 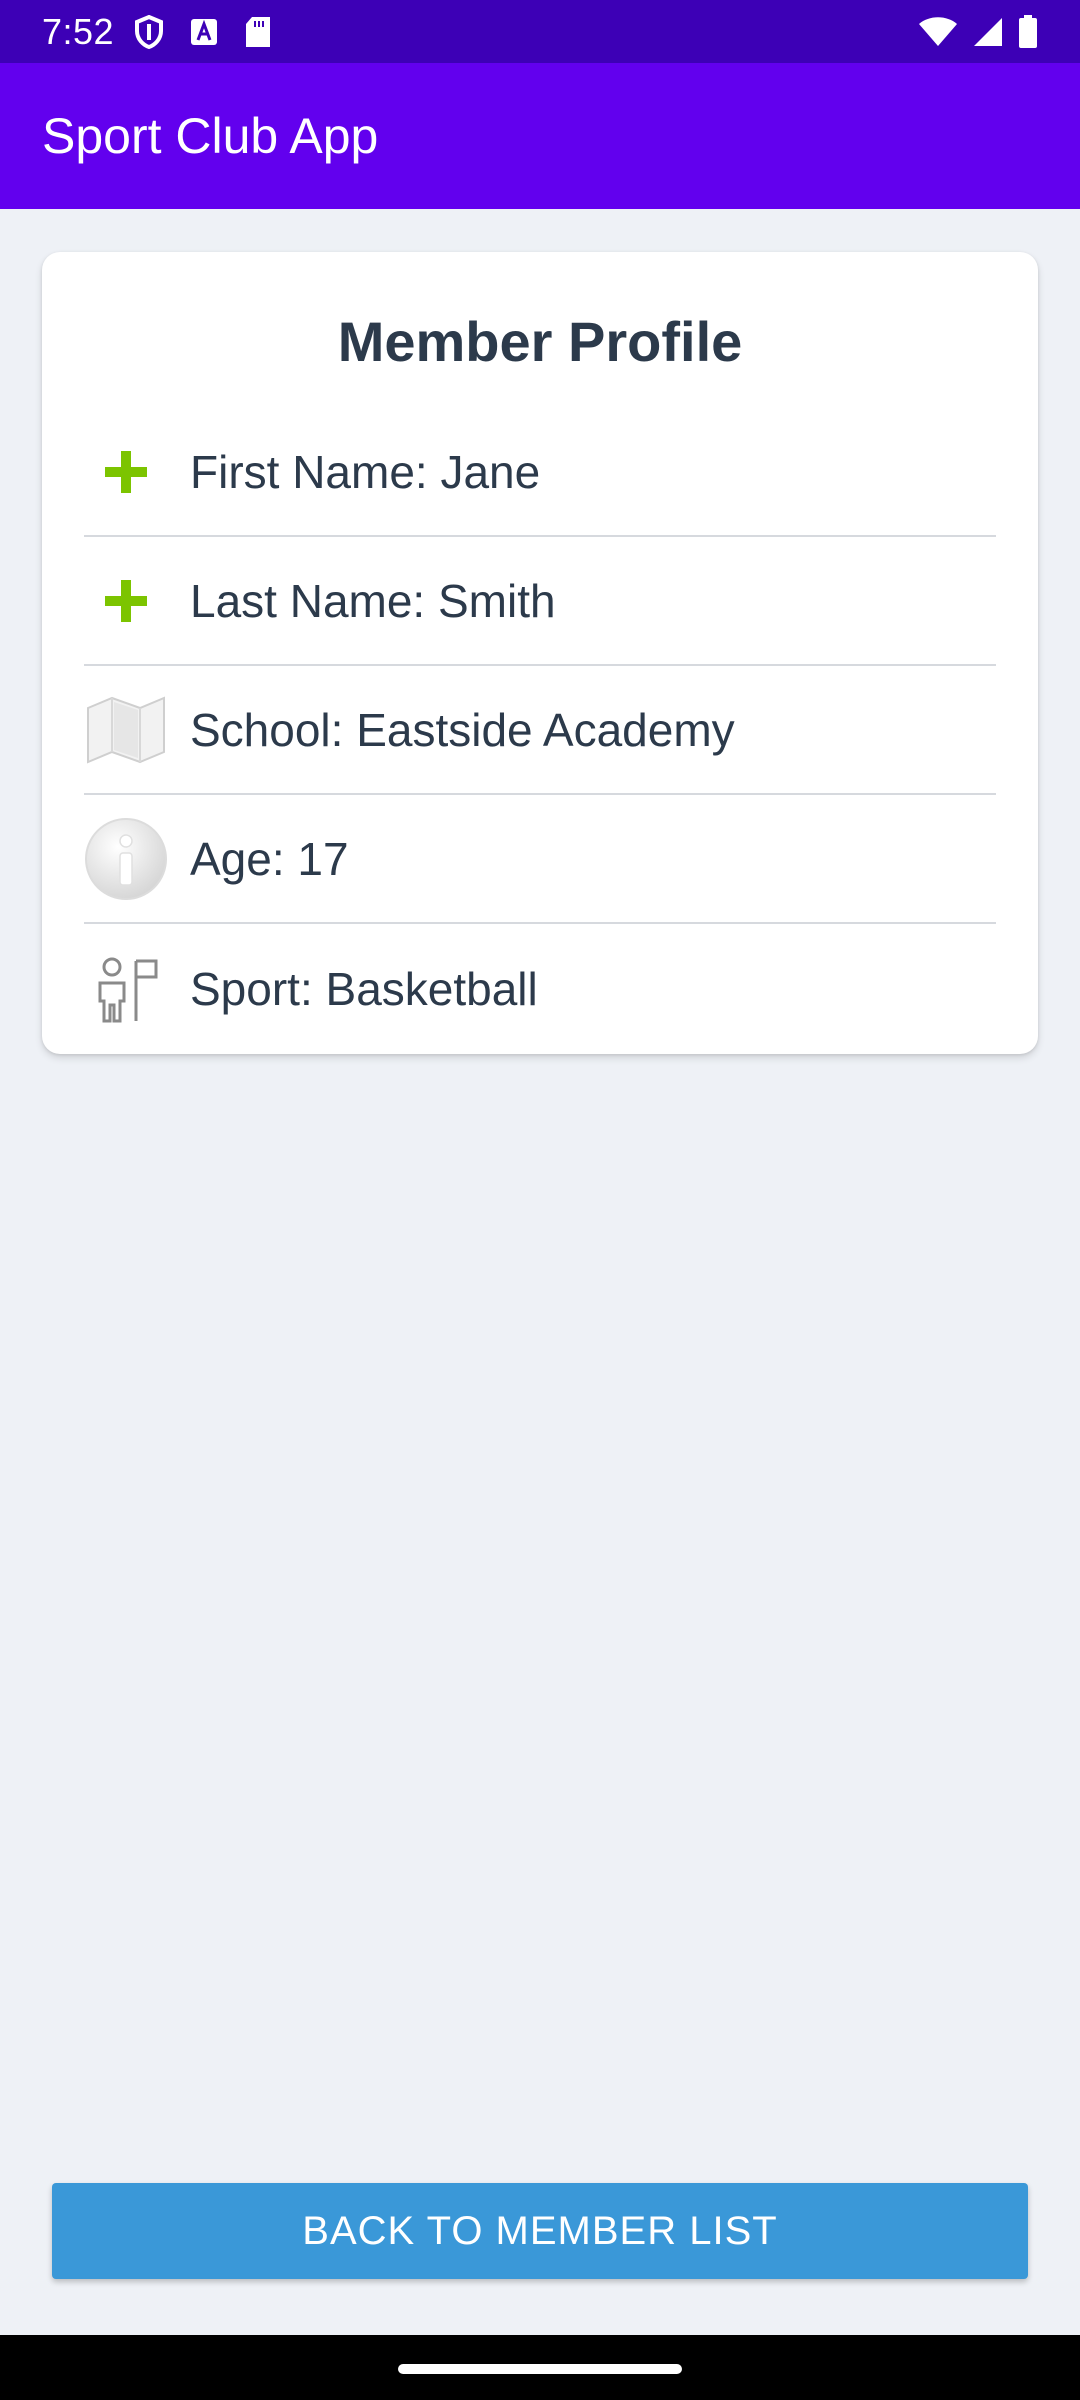 I want to click on school-text: School: Eastside Academy, so click(x=462, y=729).